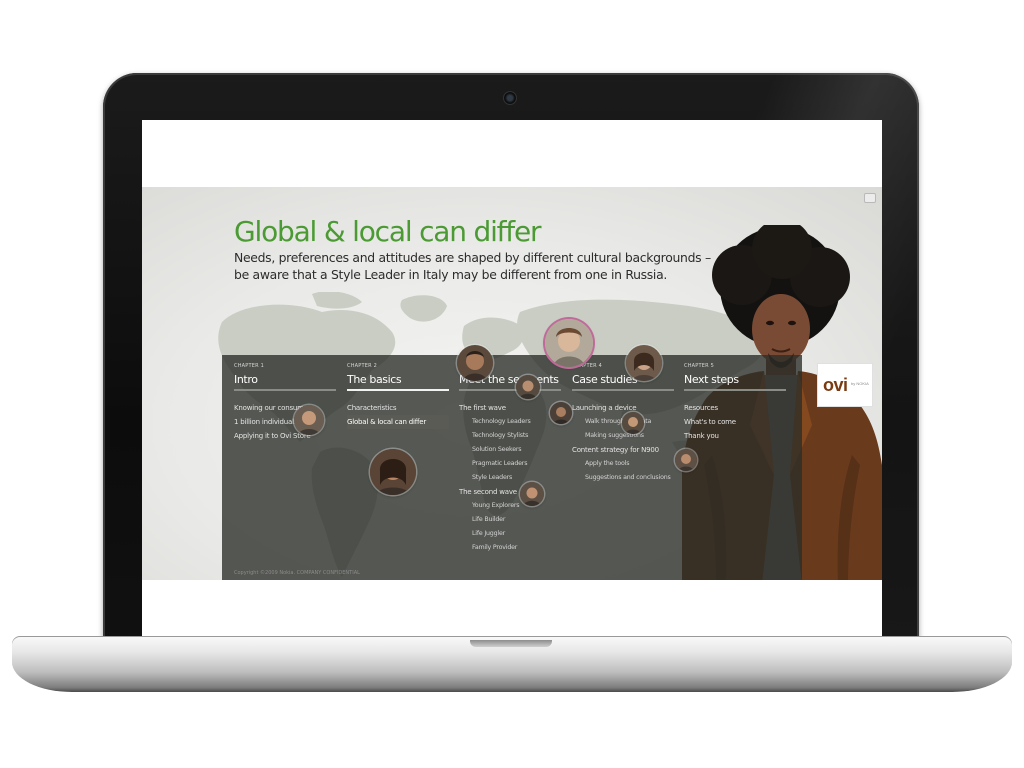 Image resolution: width=1024 pixels, height=768 pixels. What do you see at coordinates (362, 366) in the screenshot?
I see `chapter-number: CHAPTER 2` at bounding box center [362, 366].